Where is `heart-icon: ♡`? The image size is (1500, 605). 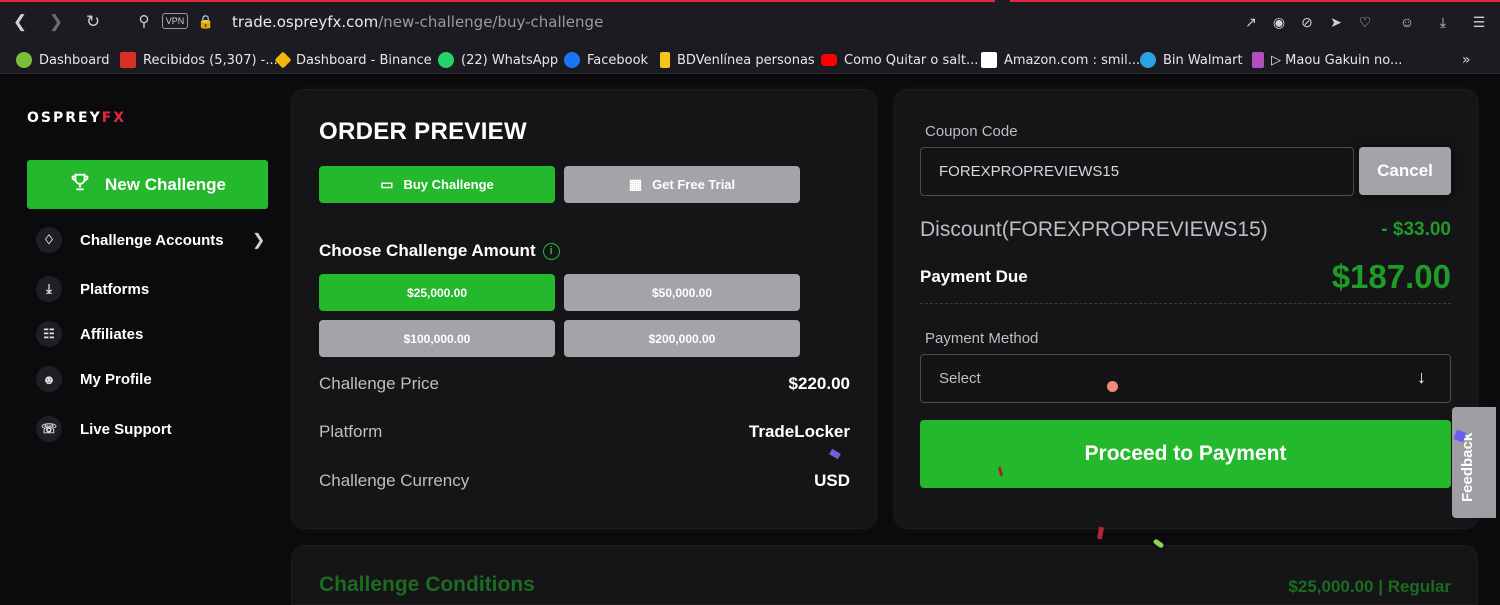 heart-icon: ♡ is located at coordinates (1365, 22).